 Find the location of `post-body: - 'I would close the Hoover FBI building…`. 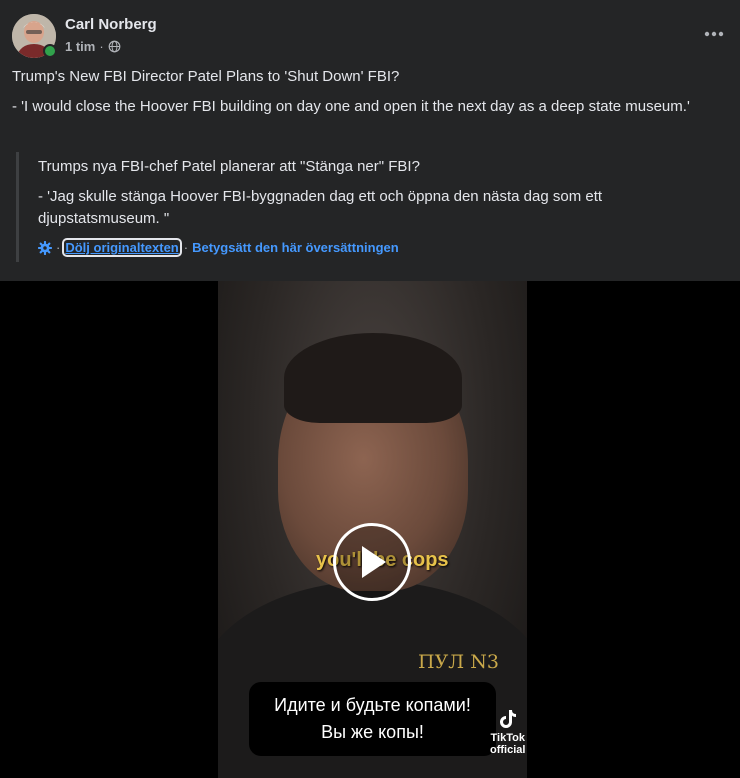

post-body: - 'I would close the Hoover FBI building… is located at coordinates (351, 106).